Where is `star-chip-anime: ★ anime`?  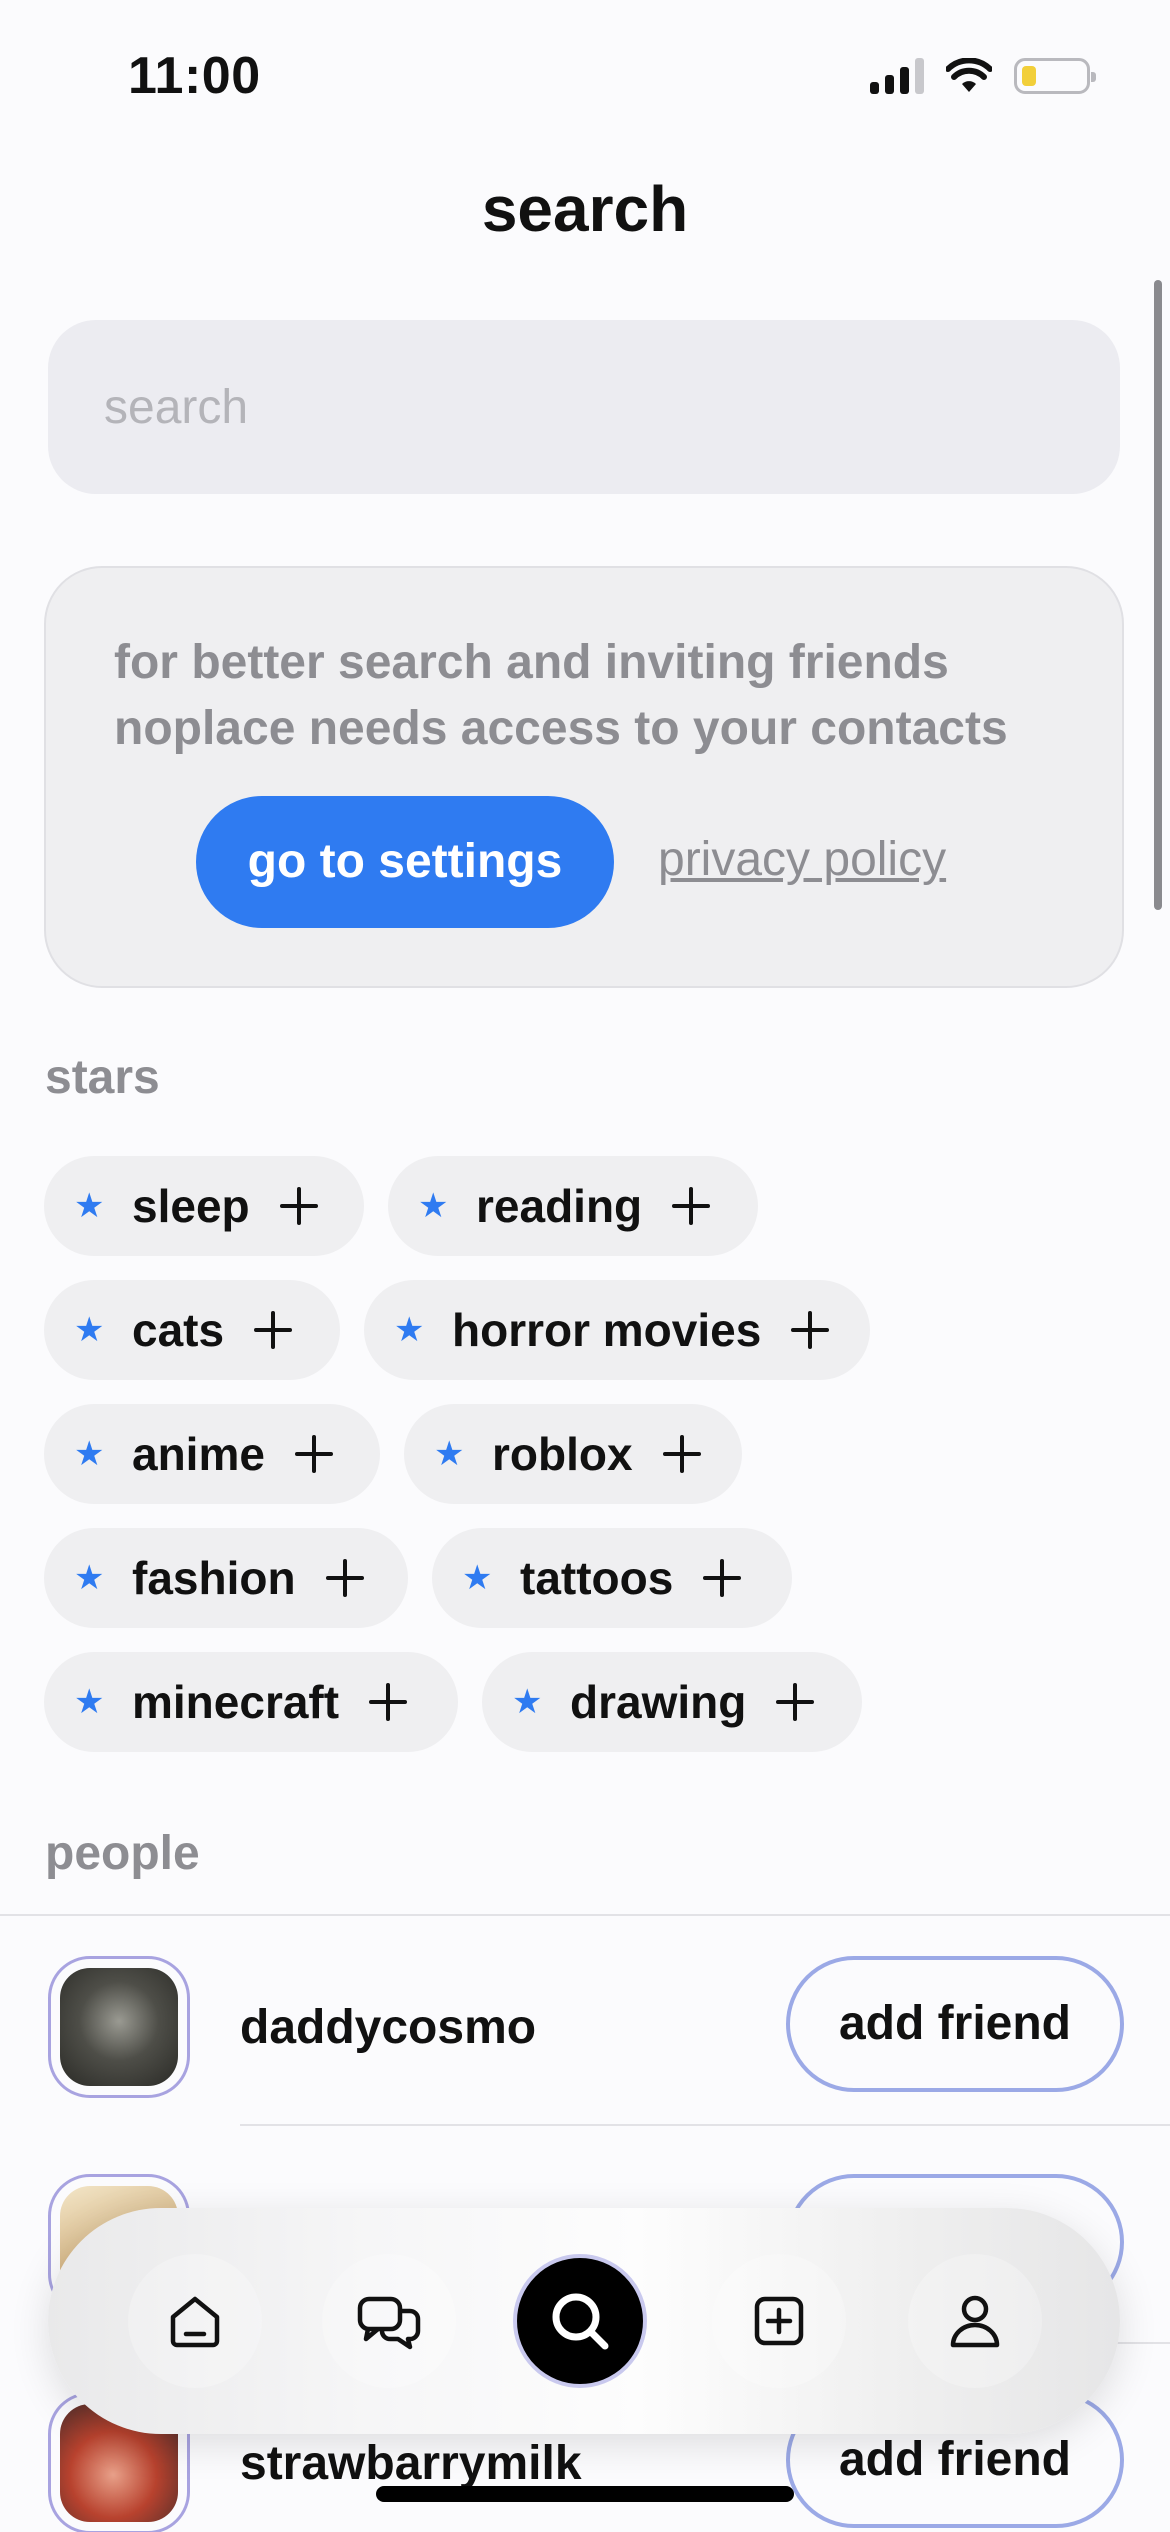 star-chip-anime: ★ anime is located at coordinates (212, 1454).